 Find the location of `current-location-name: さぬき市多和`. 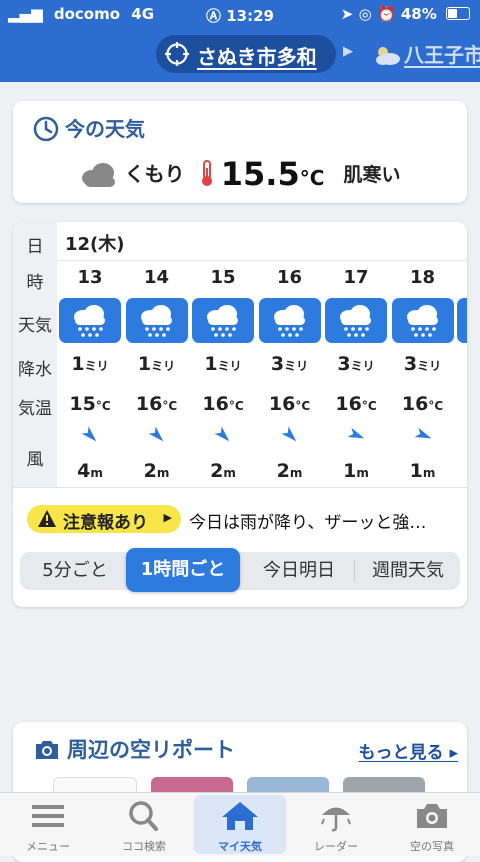

current-location-name: さぬき市多和 is located at coordinates (257, 57).